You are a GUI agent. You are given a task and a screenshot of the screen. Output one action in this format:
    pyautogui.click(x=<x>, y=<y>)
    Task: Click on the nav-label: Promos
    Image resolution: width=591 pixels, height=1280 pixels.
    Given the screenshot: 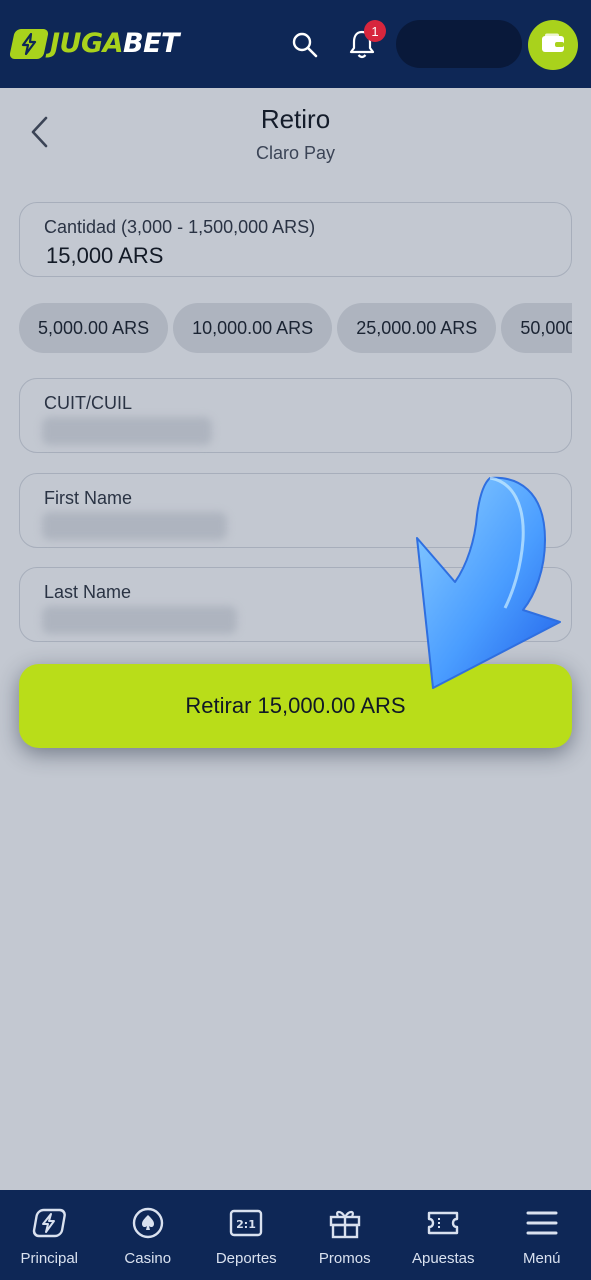 What is the action you would take?
    pyautogui.click(x=344, y=1258)
    